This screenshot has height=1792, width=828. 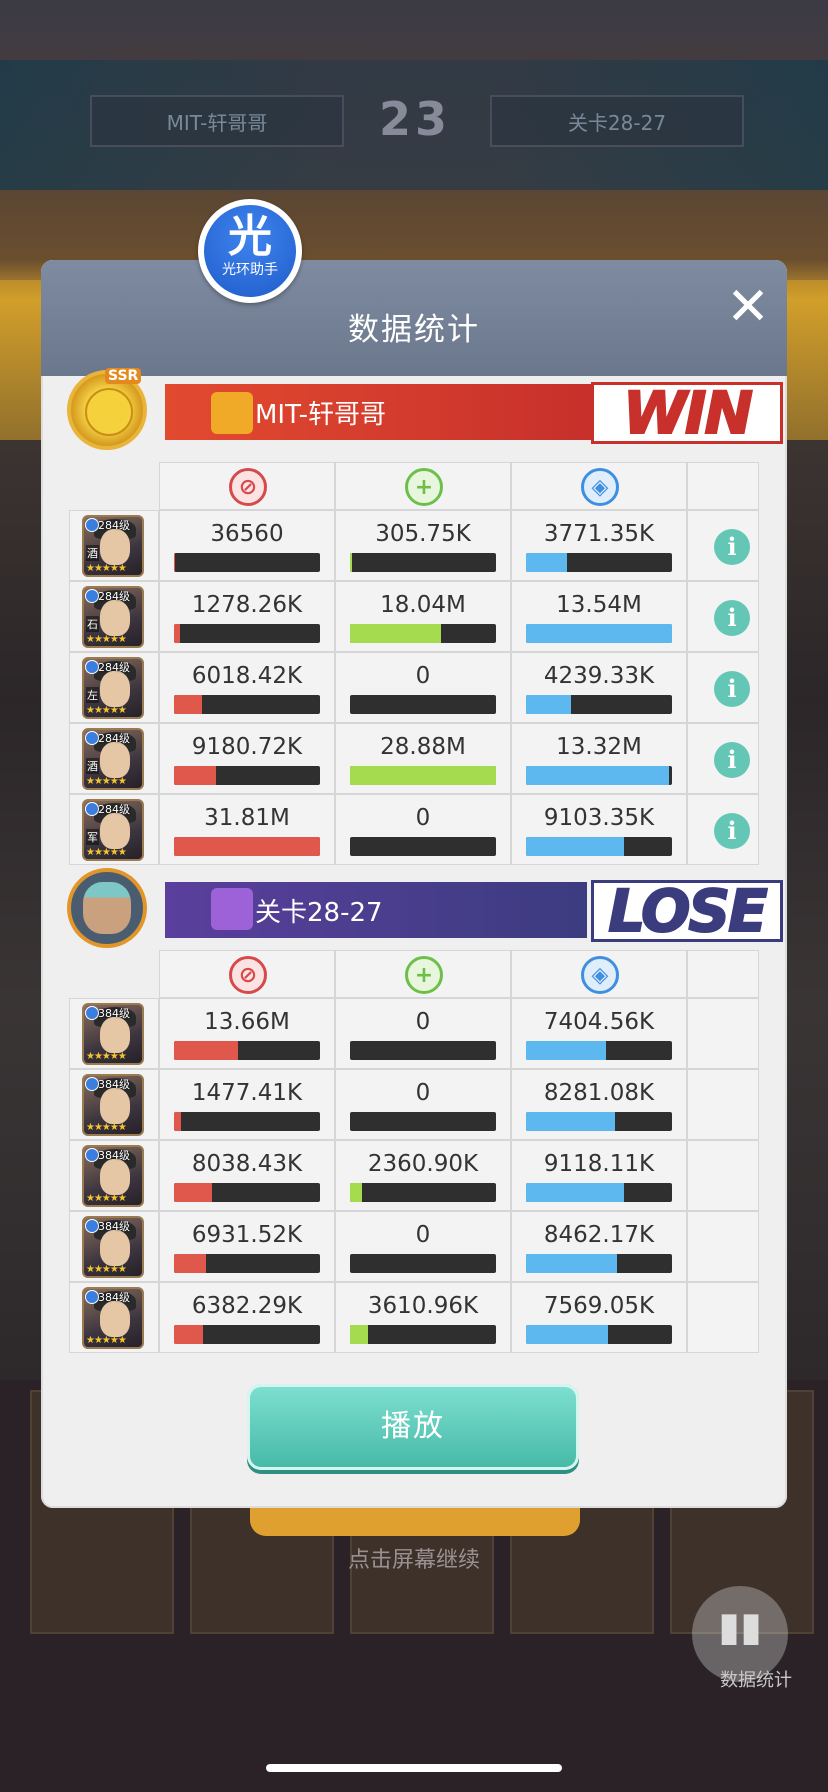 What do you see at coordinates (413, 1427) in the screenshot?
I see `play-button: 播放` at bounding box center [413, 1427].